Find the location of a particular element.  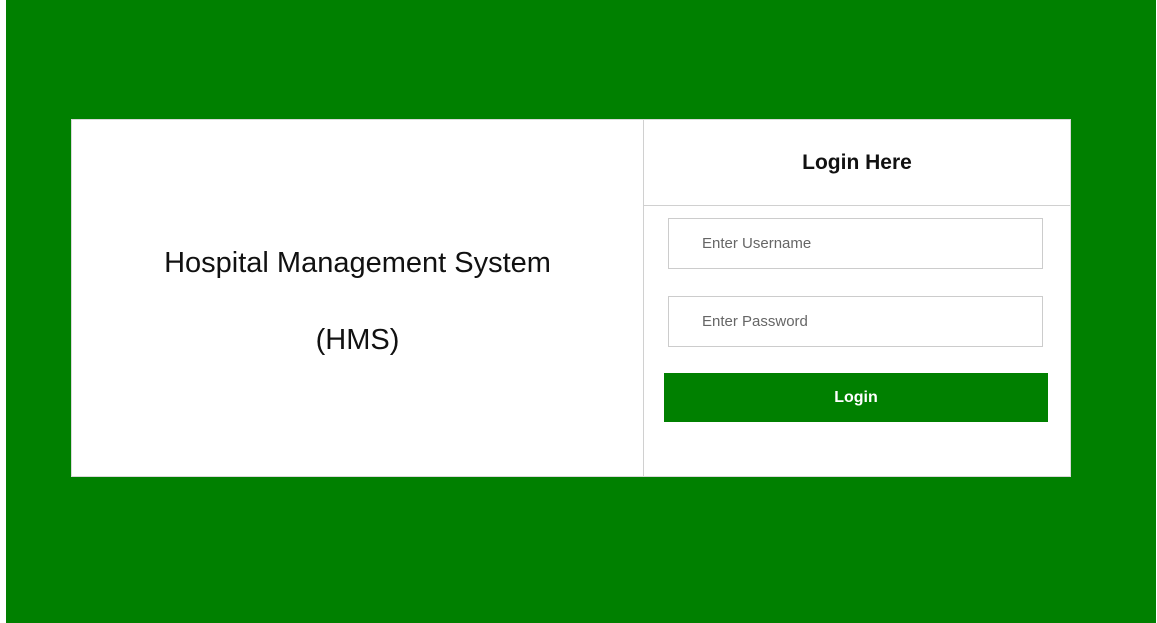

username-input is located at coordinates (855, 243).